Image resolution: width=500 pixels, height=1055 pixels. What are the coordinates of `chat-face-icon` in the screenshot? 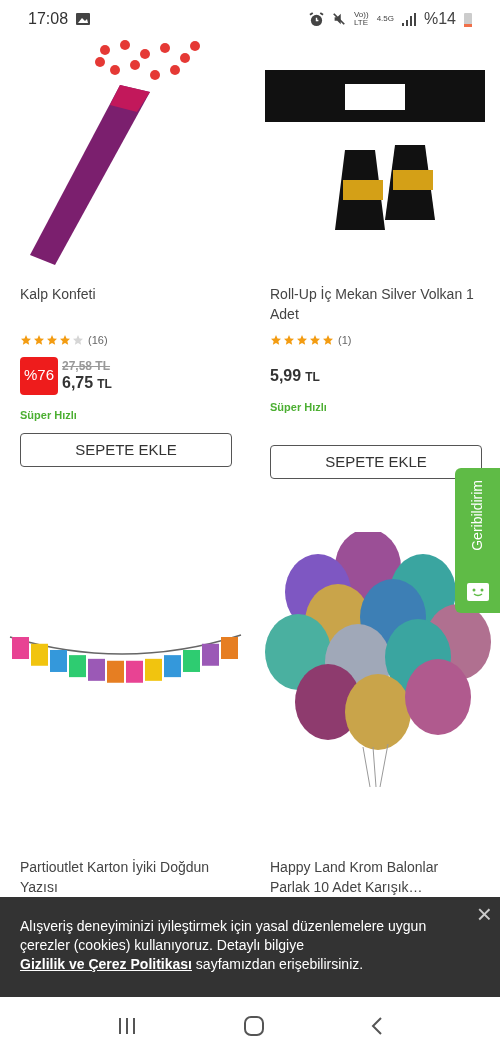 It's located at (477, 592).